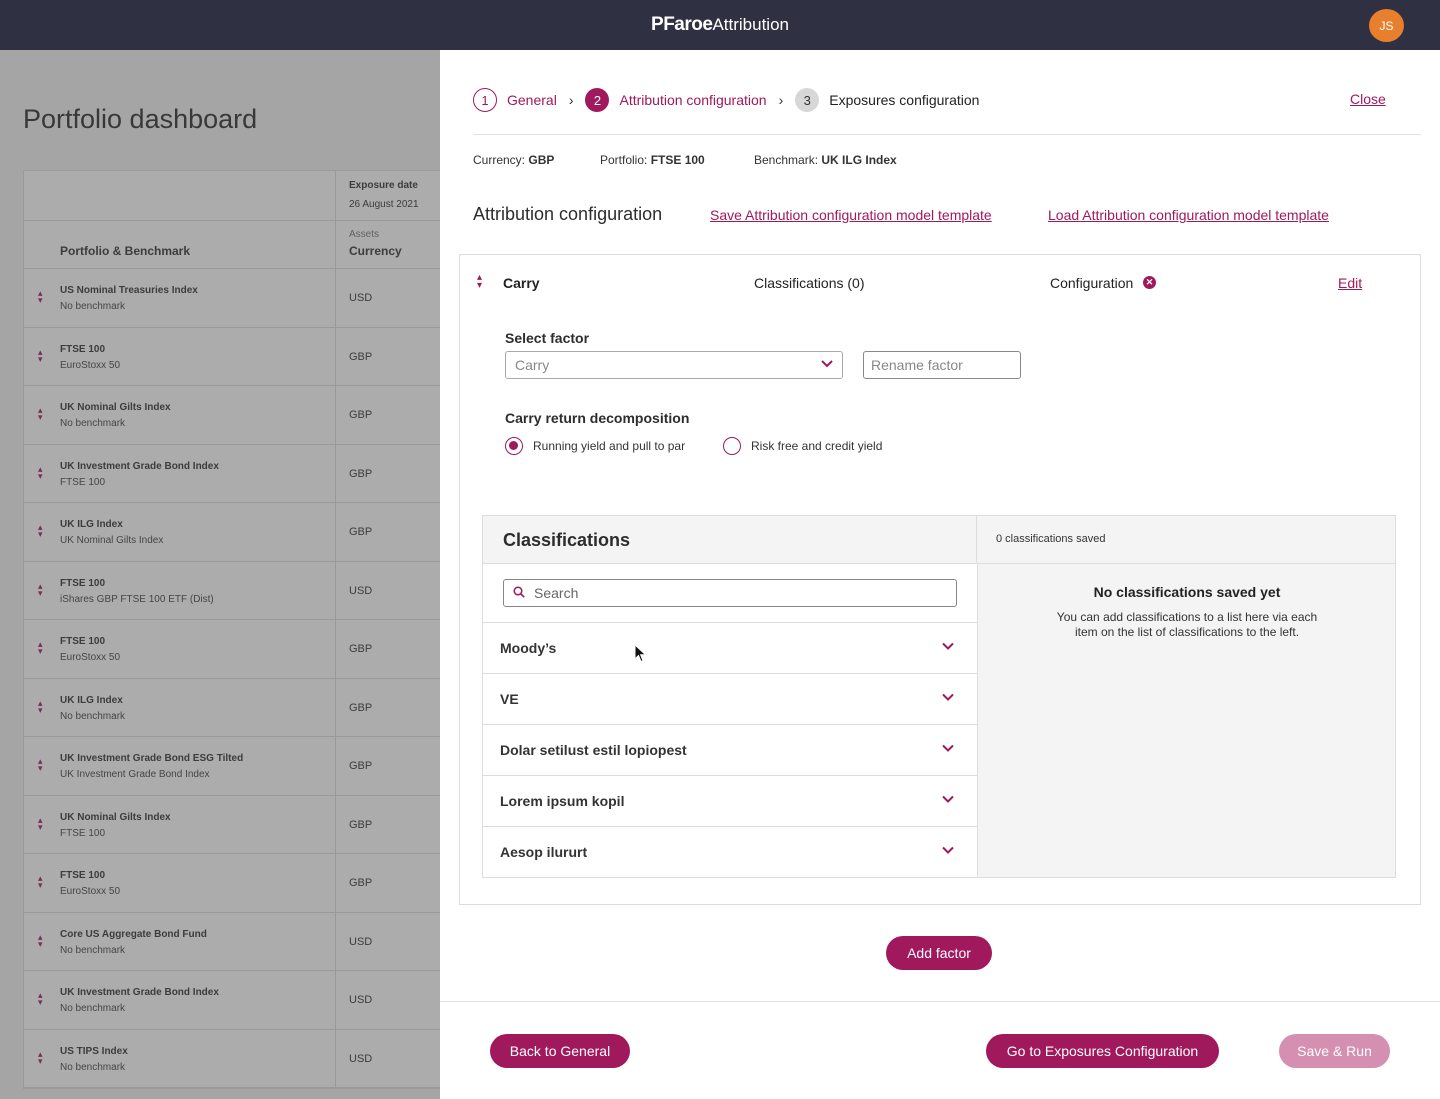  I want to click on radio-label: Risk free and credit yield, so click(817, 446).